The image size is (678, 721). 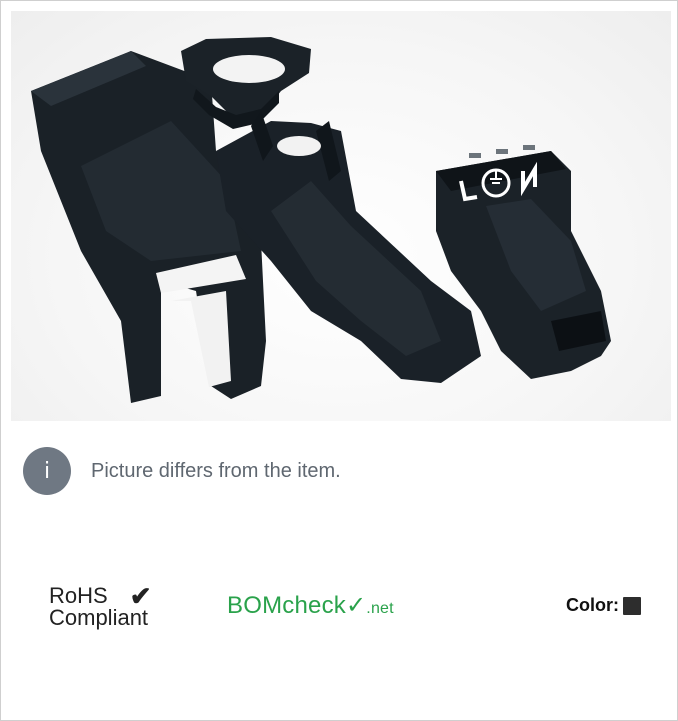 I want to click on bomcheck-logo-part-bom: BOM, so click(x=255, y=605).